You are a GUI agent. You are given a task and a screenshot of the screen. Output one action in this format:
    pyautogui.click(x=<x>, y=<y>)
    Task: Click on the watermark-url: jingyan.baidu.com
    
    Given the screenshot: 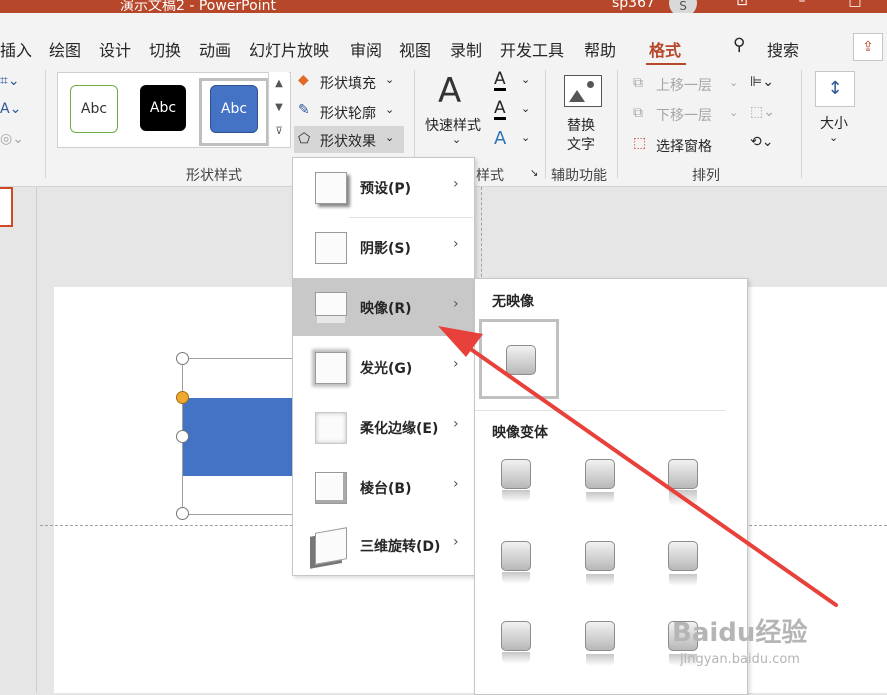 What is the action you would take?
    pyautogui.click(x=740, y=659)
    